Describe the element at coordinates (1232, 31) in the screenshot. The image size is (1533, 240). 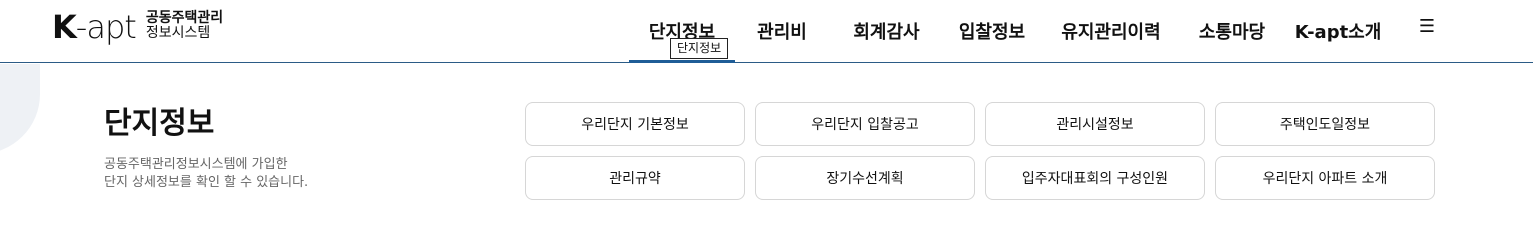
I see `nav-item-community: 소통마당` at that location.